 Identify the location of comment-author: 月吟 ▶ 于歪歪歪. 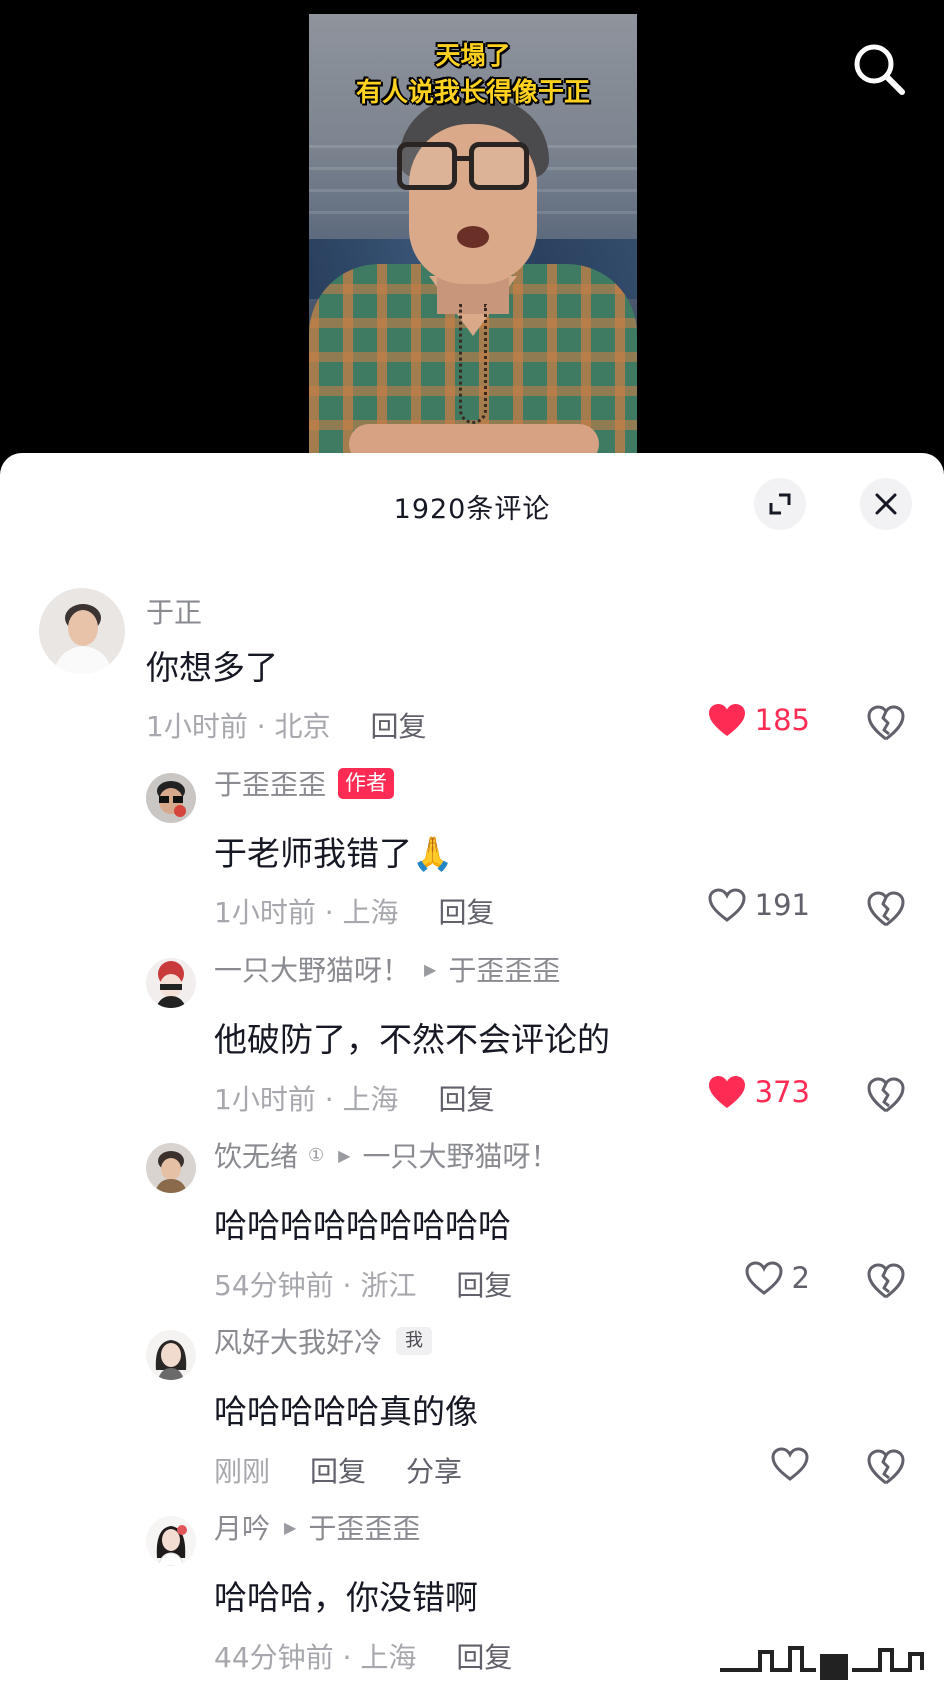
(317, 1527).